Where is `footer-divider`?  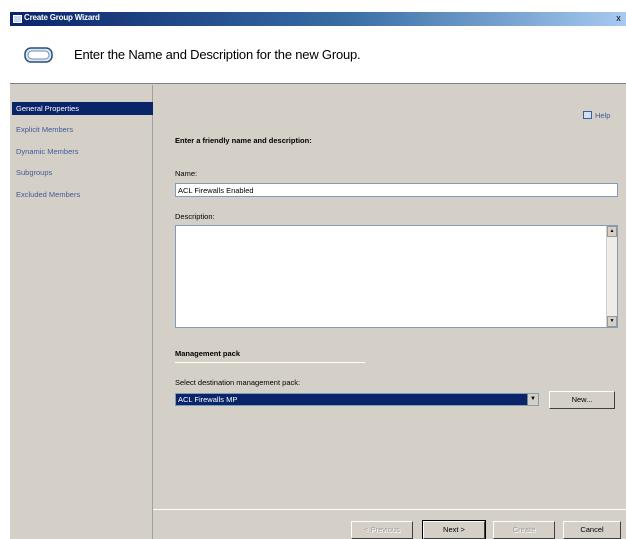 footer-divider is located at coordinates (389, 509).